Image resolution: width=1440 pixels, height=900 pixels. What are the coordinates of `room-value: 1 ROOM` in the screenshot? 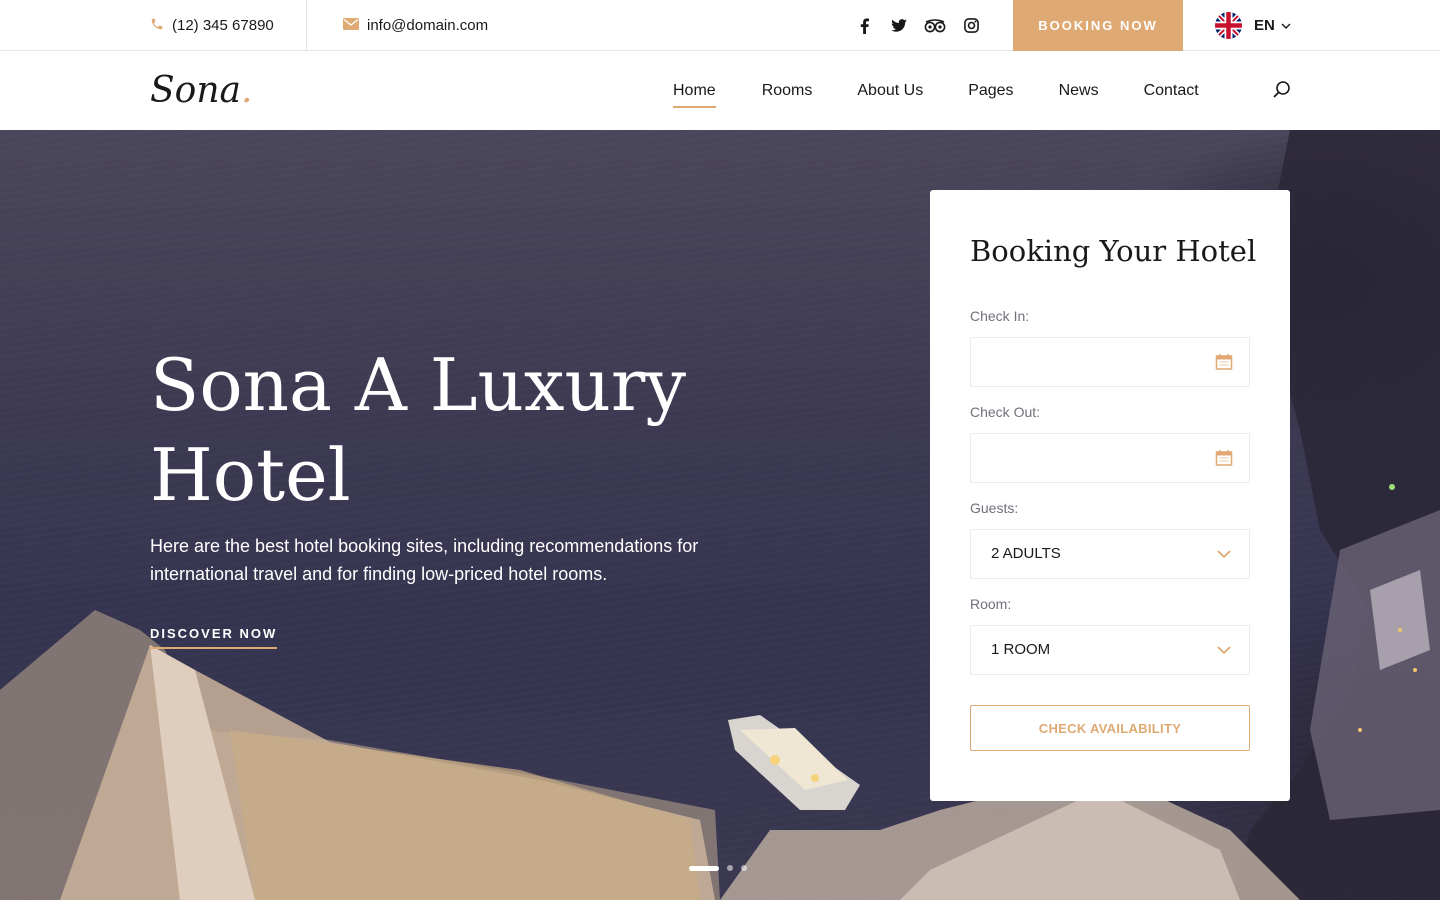 It's located at (1021, 649).